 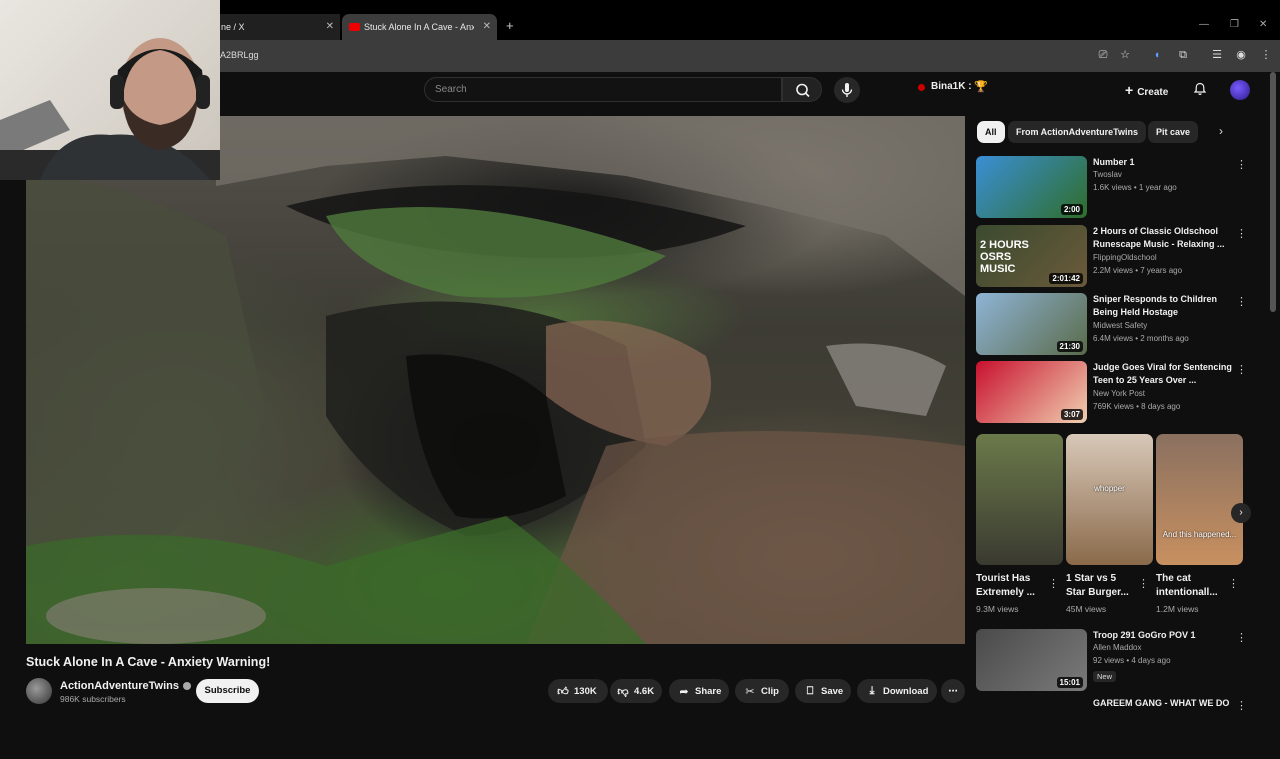 I want to click on dislike-count: 4.6K, so click(x=644, y=691).